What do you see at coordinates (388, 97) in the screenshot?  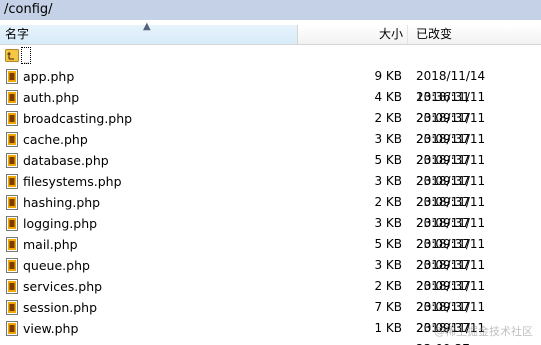 I see `file-size: 4 KB` at bounding box center [388, 97].